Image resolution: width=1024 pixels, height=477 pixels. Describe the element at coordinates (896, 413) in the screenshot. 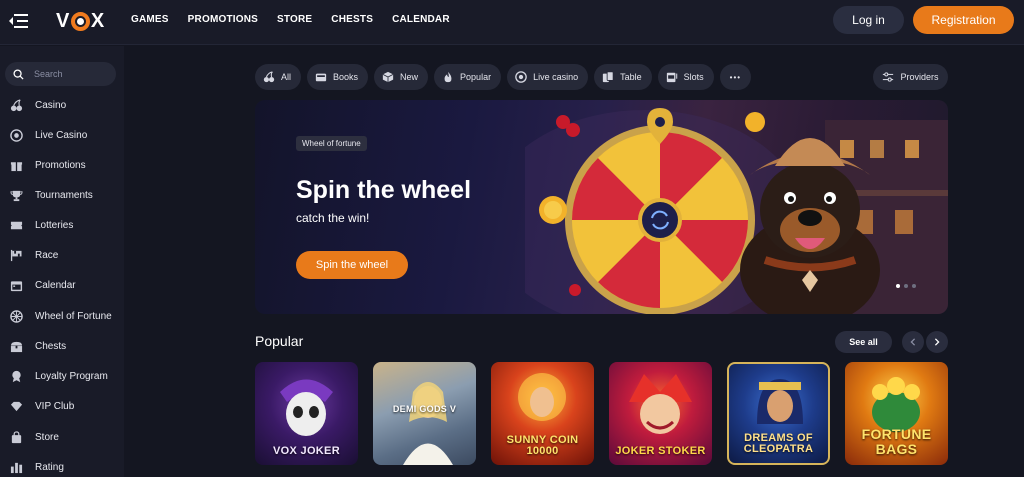

I see `game-tile-fortune-bags: FORTUNE BAGS` at that location.